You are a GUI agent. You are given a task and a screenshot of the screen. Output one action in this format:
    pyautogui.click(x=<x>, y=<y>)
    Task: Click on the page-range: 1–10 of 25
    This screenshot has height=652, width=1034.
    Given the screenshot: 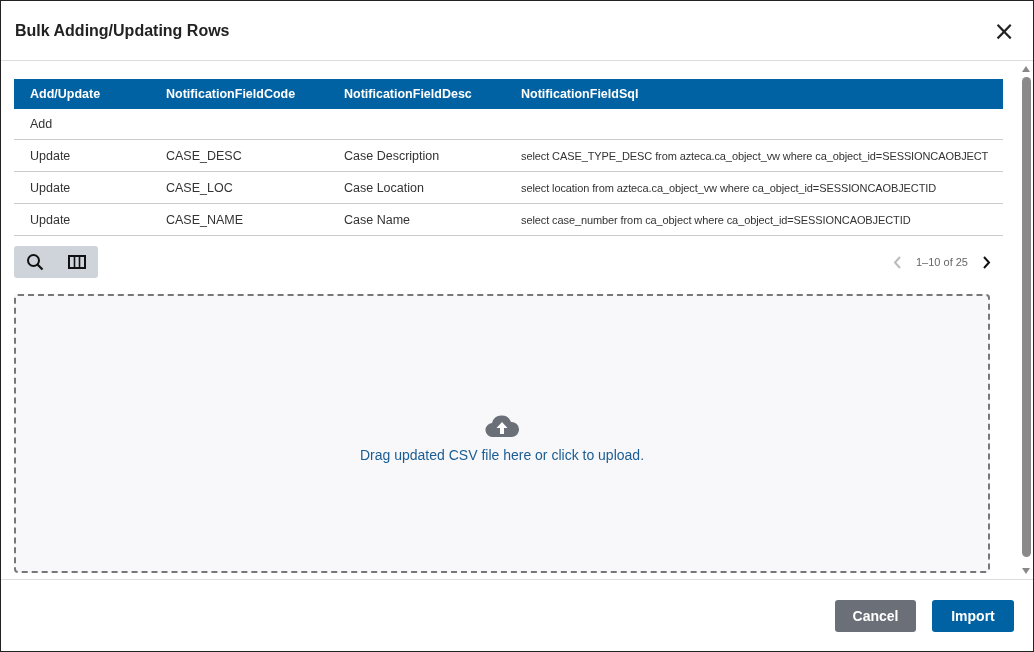 What is the action you would take?
    pyautogui.click(x=942, y=262)
    